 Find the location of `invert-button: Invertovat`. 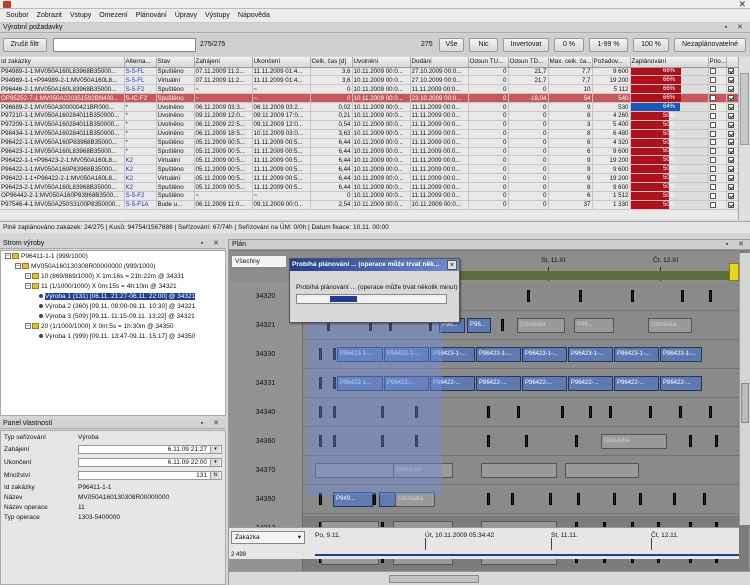

invert-button: Invertovat is located at coordinates (526, 45).